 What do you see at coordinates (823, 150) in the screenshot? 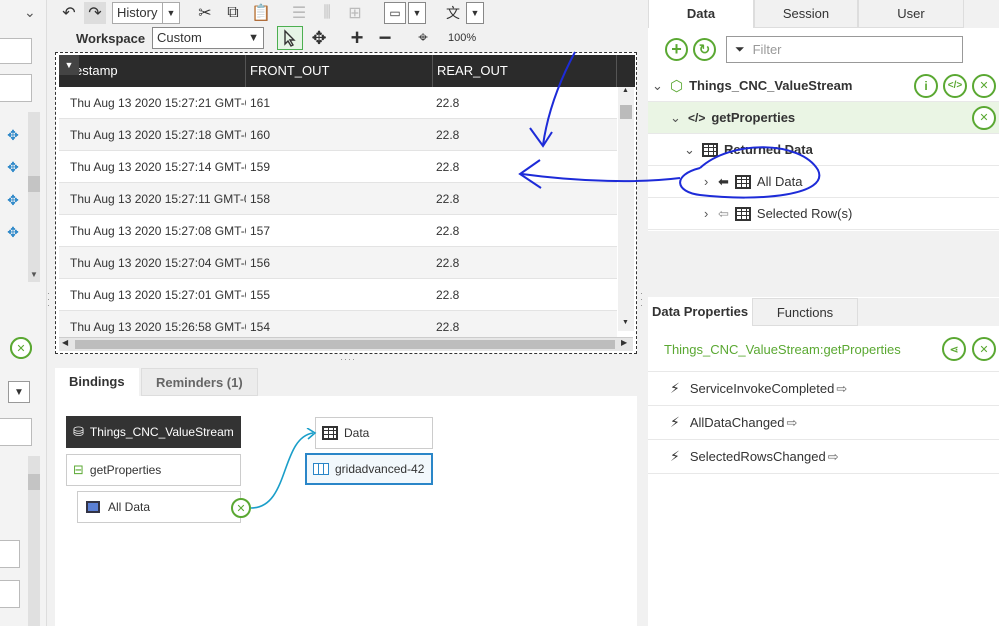
I see `tree-returned-data: ⌄ Returned Data` at bounding box center [823, 150].